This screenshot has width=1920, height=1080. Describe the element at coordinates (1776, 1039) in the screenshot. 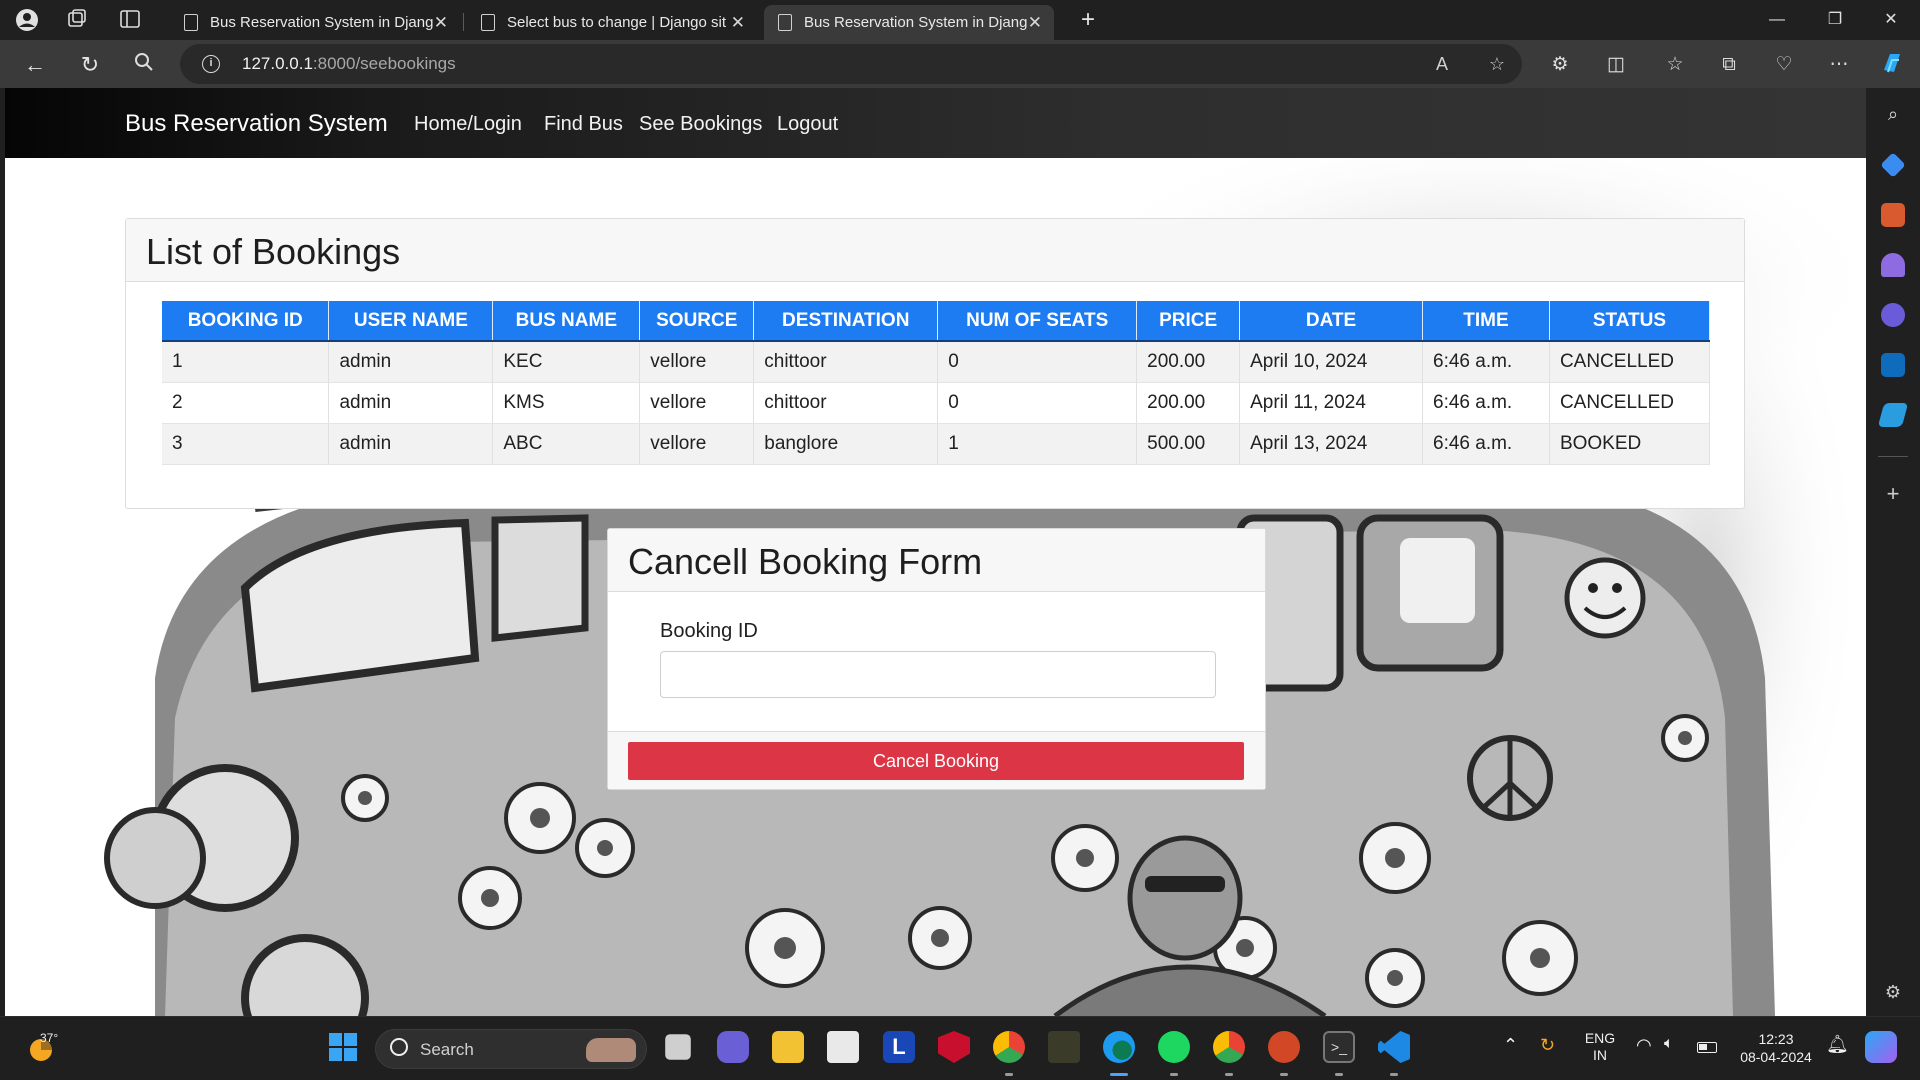

I see `clock-time: 12:23` at that location.